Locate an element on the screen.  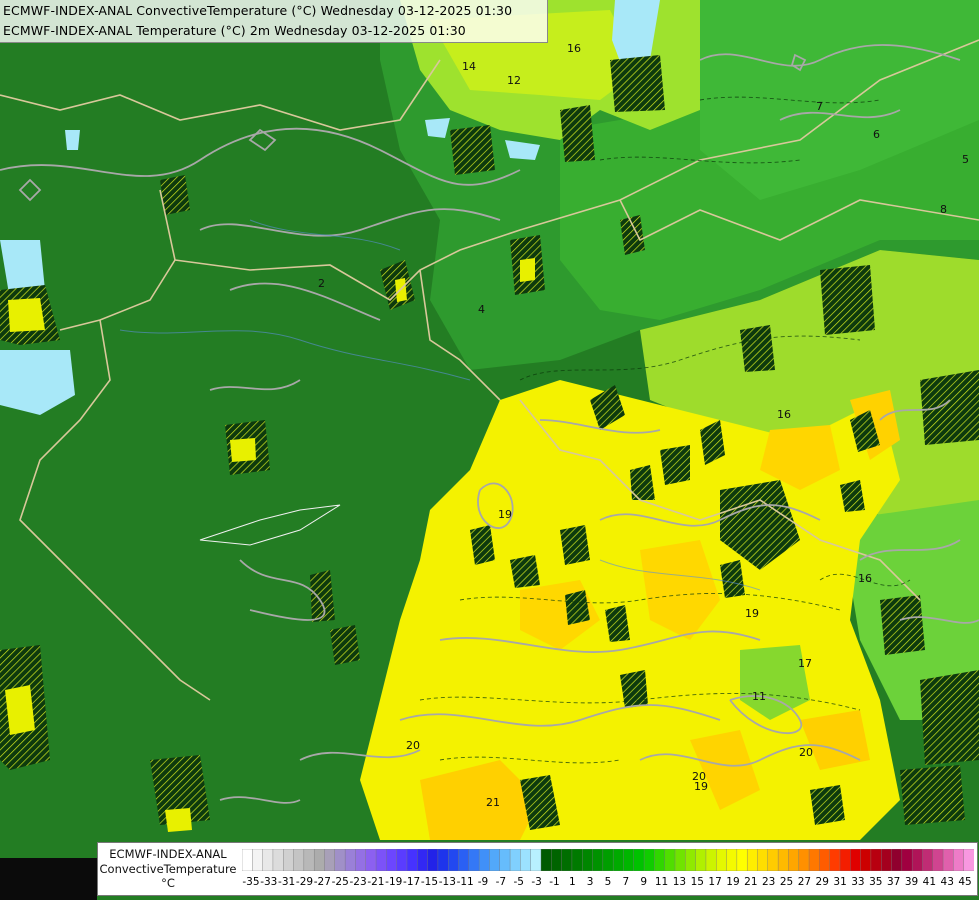
contour-label: 5 is located at coordinates (965, 159).